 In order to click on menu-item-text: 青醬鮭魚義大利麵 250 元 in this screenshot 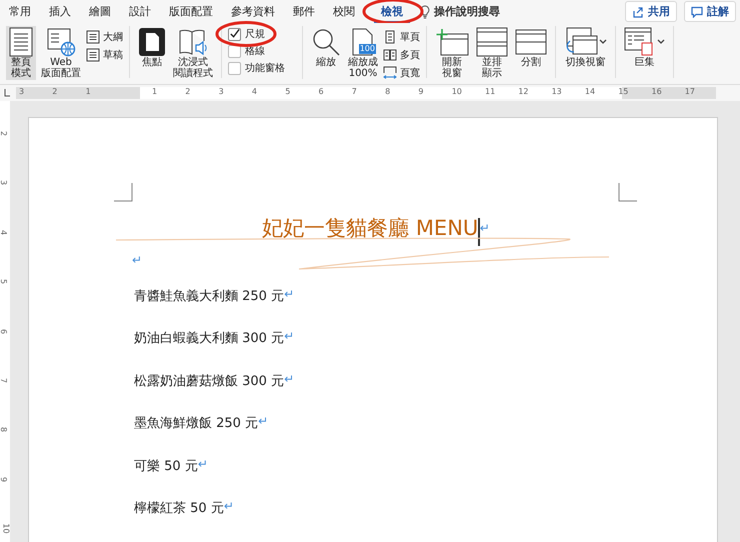, I will do `click(209, 296)`.